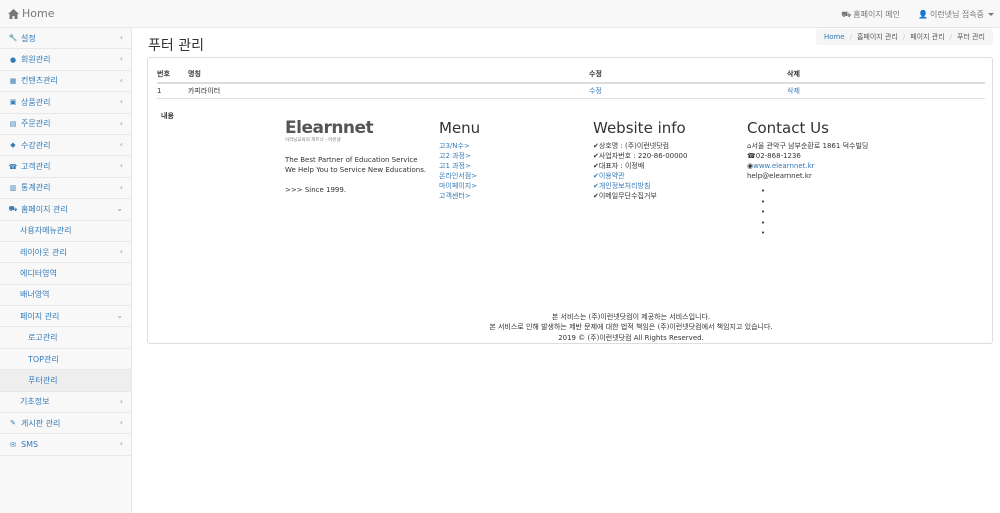  Describe the element at coordinates (65, 445) in the screenshot. I see `sidebar-item-sms: ✉ SMS ‹` at that location.